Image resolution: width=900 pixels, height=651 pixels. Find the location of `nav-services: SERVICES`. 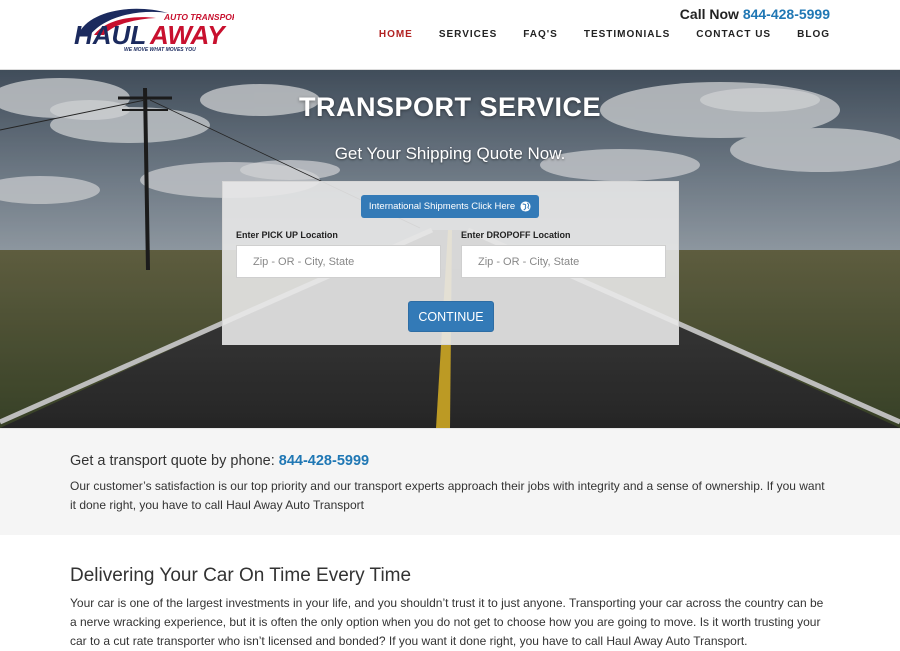

nav-services: SERVICES is located at coordinates (468, 34).